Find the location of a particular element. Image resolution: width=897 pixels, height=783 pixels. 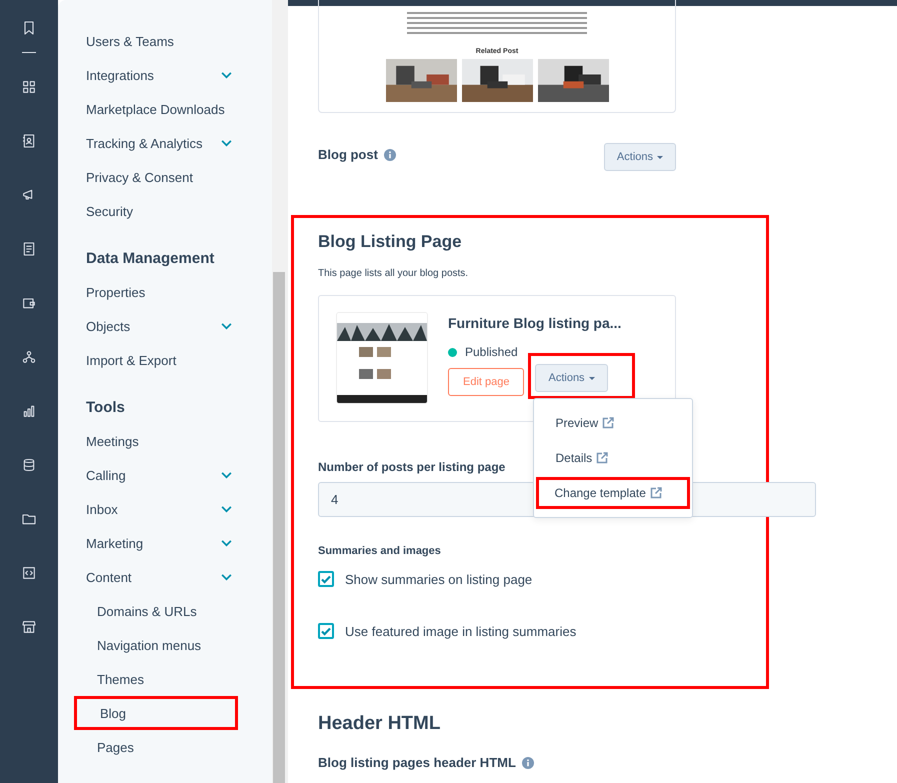

field-label: Blog listing pages header HTML is located at coordinates (417, 762).